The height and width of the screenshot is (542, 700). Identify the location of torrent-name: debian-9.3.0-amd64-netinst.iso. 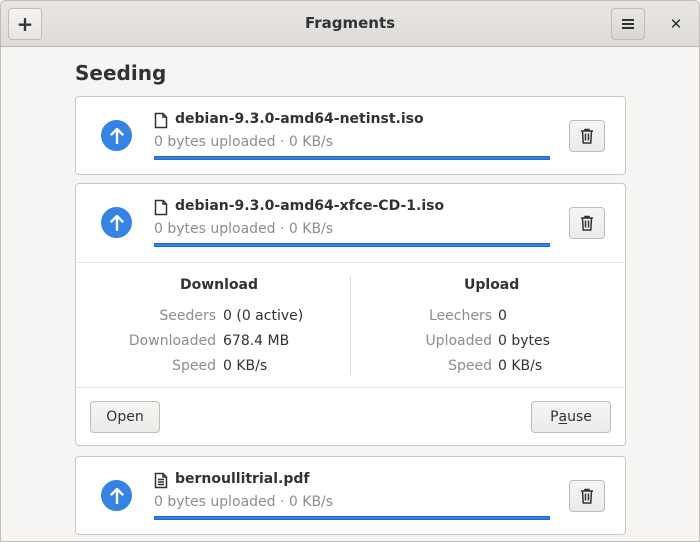
(299, 119).